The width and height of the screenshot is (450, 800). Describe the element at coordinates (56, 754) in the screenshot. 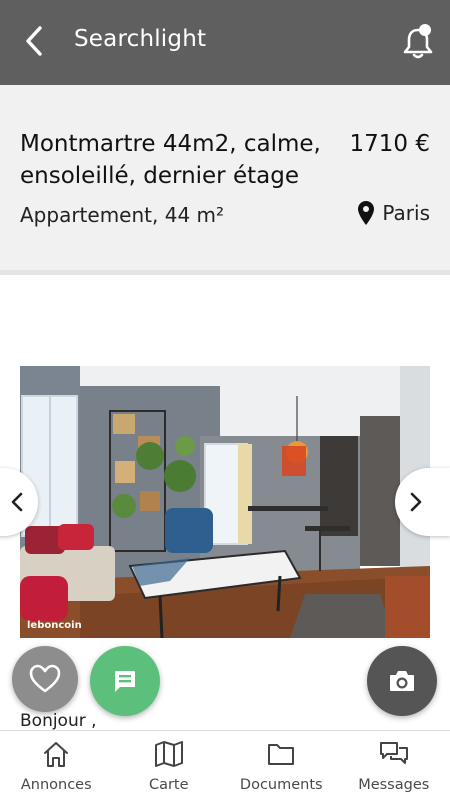

I see `home-icon` at that location.